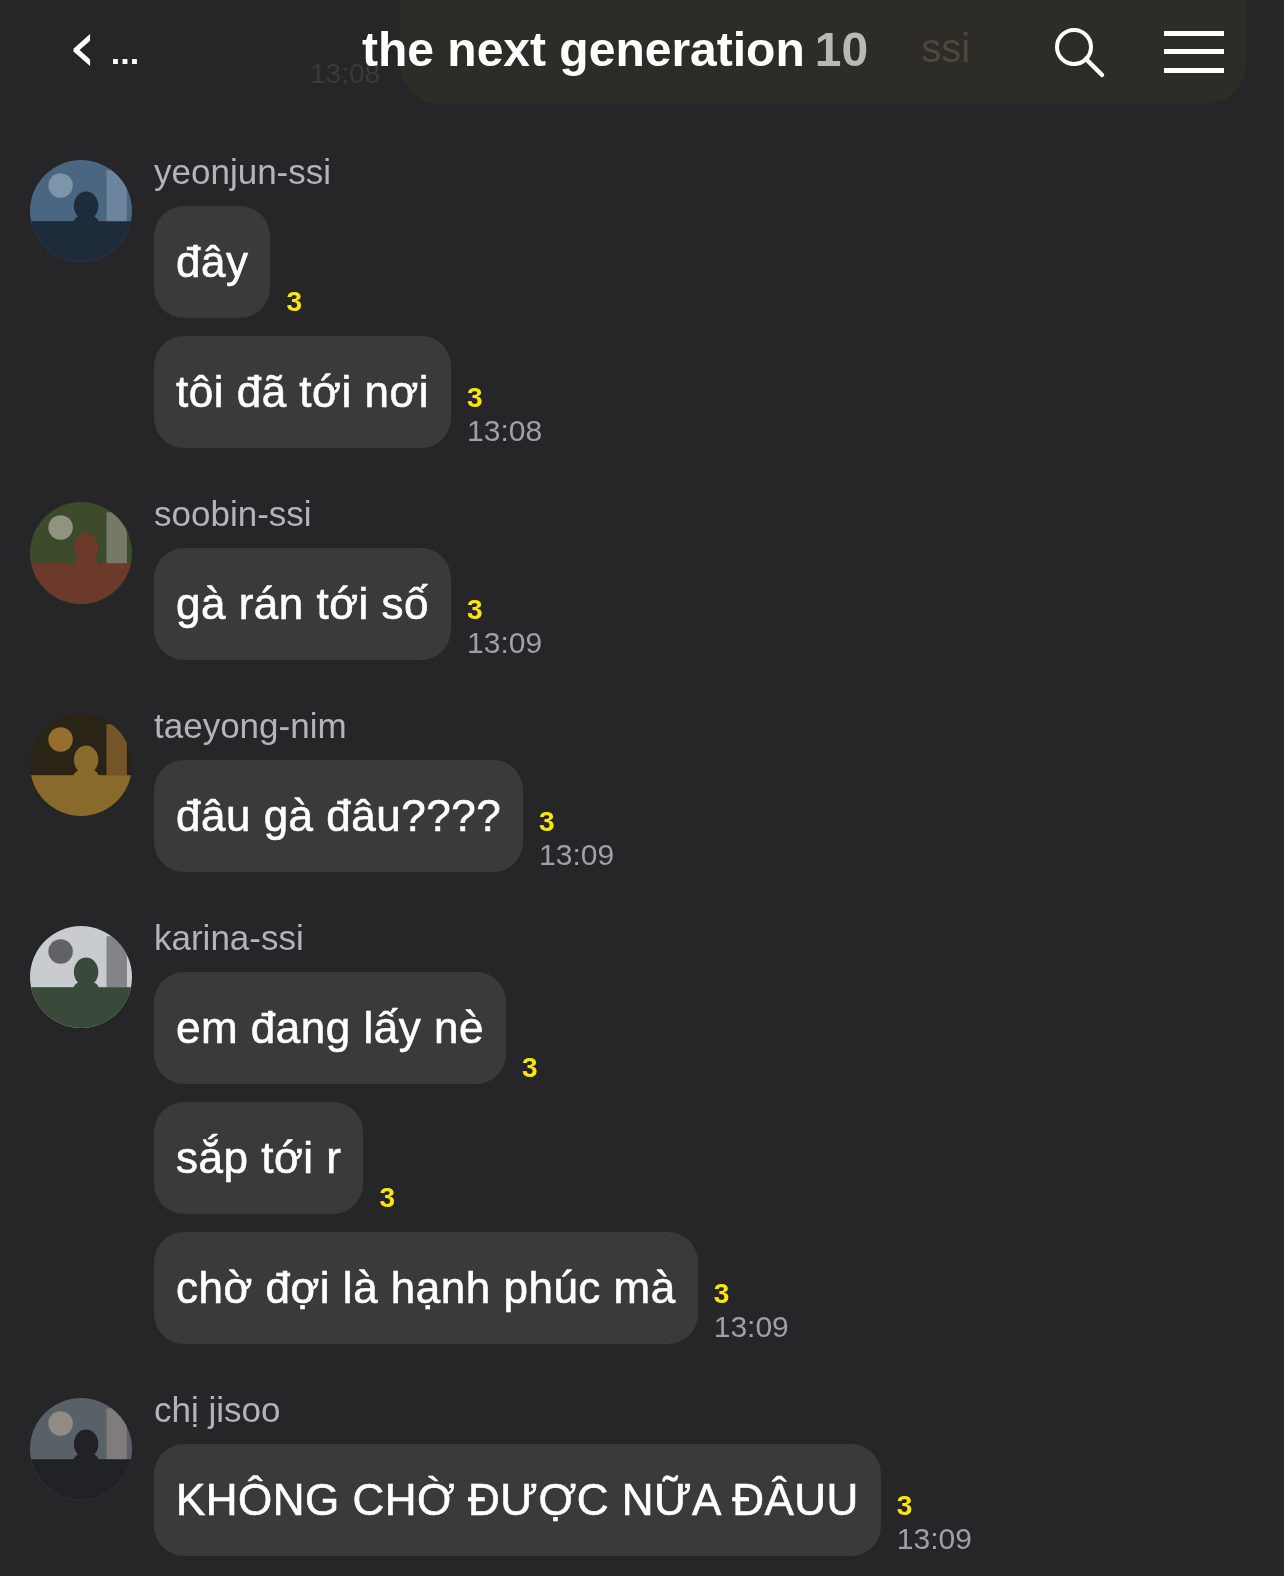  What do you see at coordinates (841, 49) in the screenshot?
I see `member-count: 10` at bounding box center [841, 49].